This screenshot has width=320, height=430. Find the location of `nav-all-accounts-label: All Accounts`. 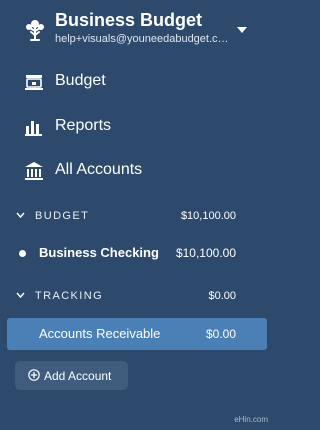

nav-all-accounts-label: All Accounts is located at coordinates (99, 169).